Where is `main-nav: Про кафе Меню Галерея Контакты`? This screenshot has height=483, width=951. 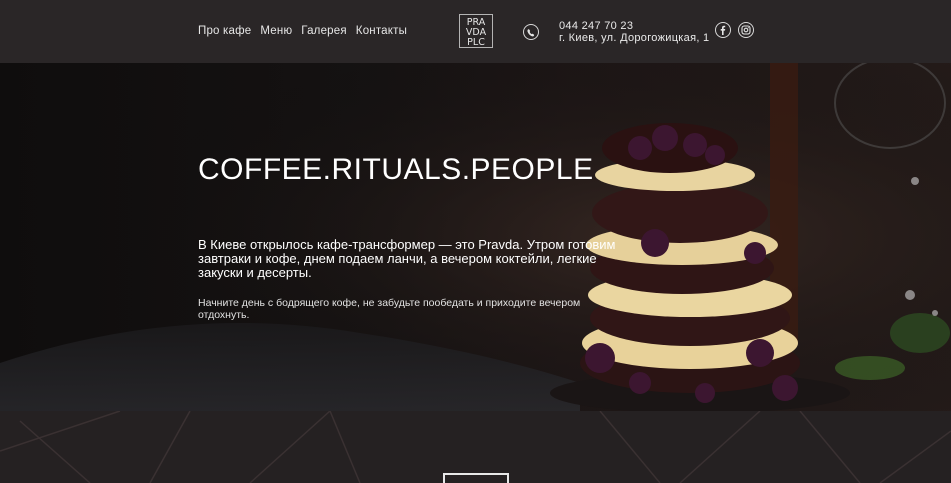 main-nav: Про кафе Меню Галерея Контакты is located at coordinates (302, 31).